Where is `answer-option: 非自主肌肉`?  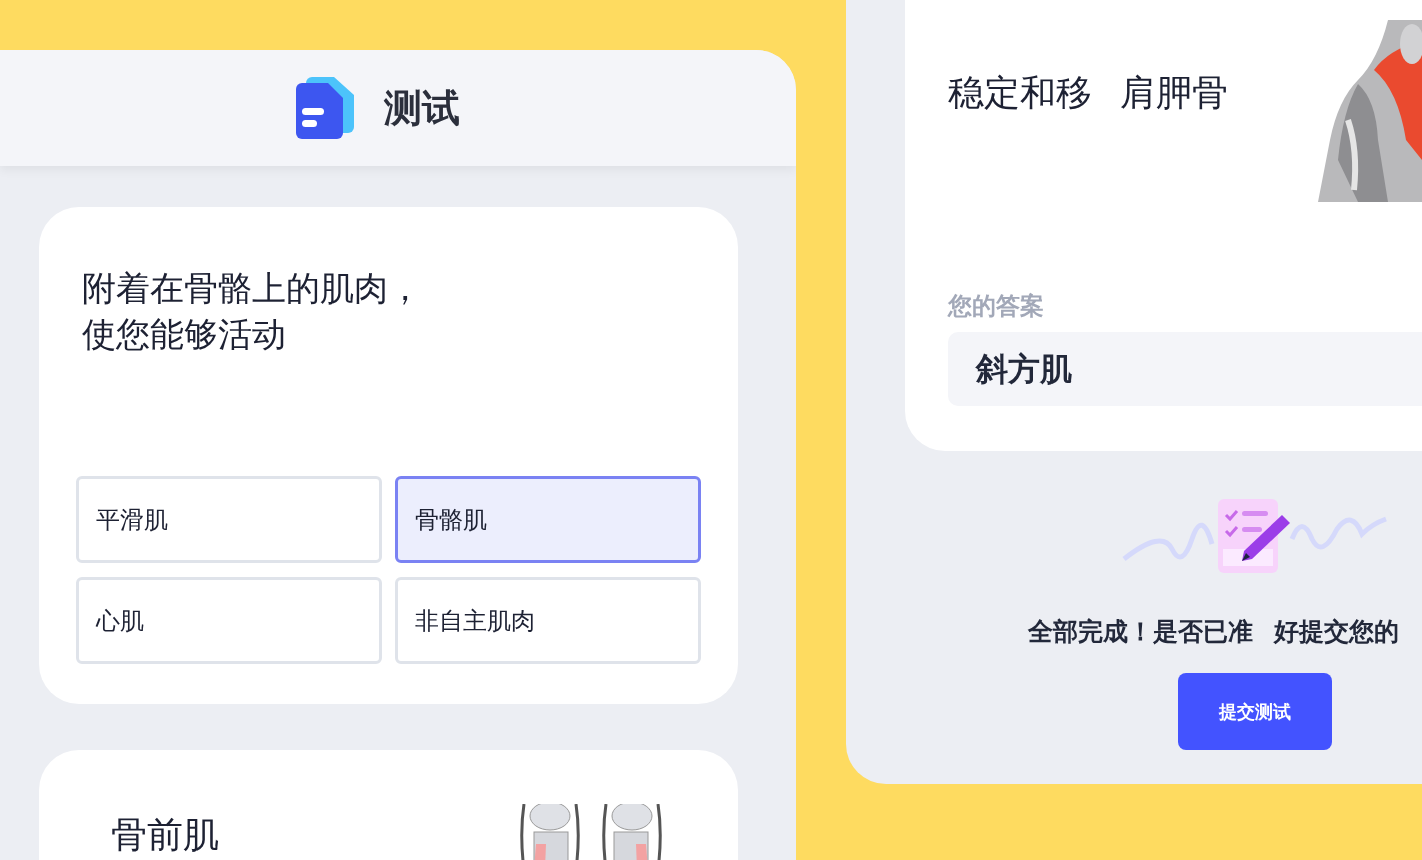
answer-option: 非自主肌肉 is located at coordinates (548, 620).